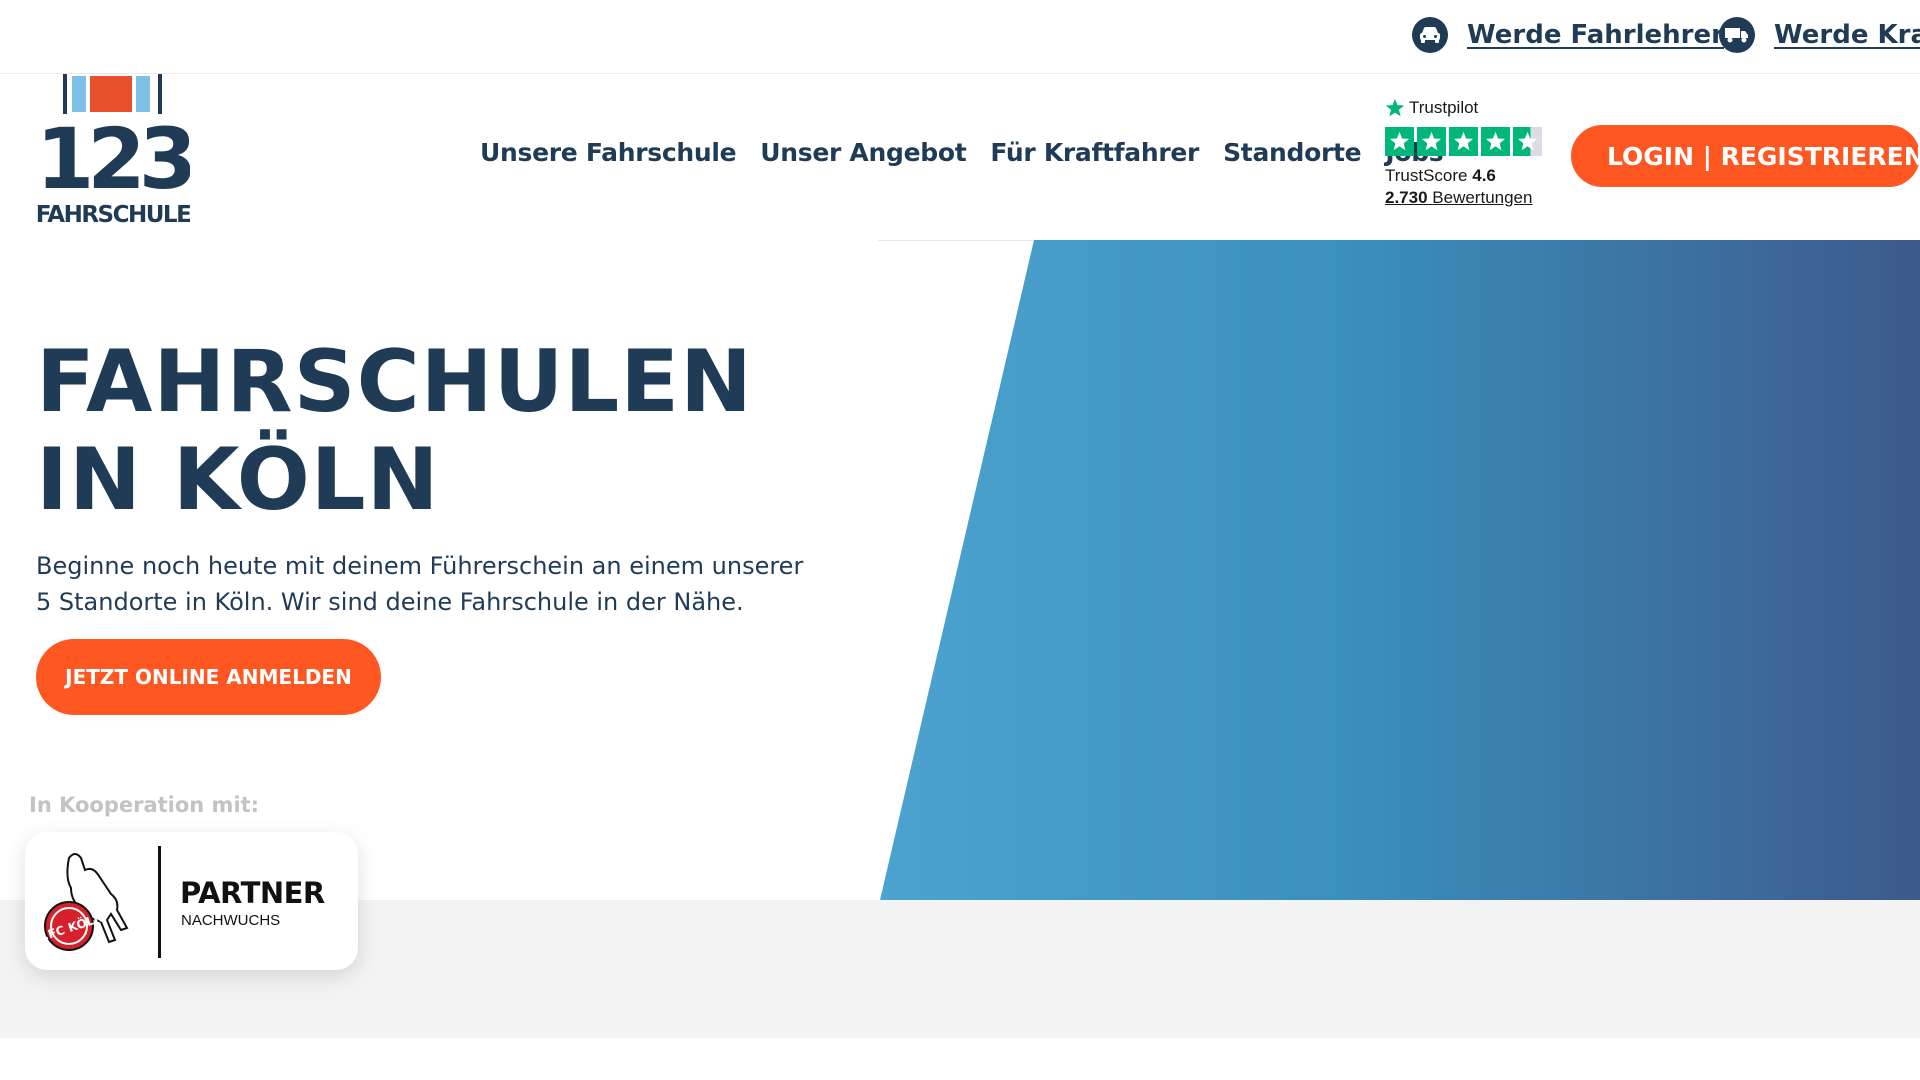 This screenshot has width=1920, height=1080. I want to click on register-online-button: JETZT ONLINE ANMELDEN, so click(208, 677).